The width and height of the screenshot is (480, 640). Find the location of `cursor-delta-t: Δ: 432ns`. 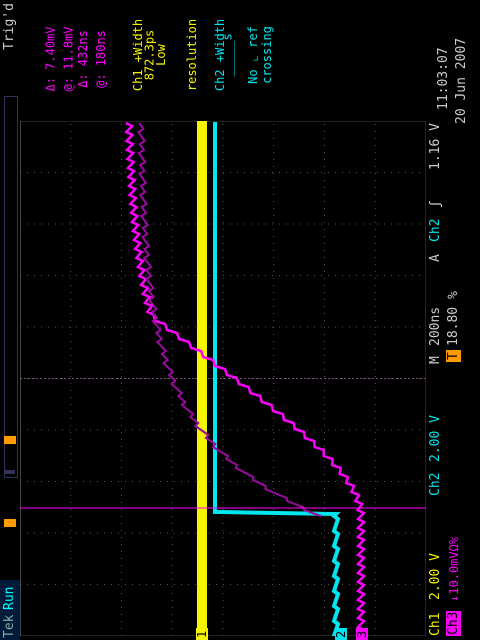

cursor-delta-t: Δ: 432ns is located at coordinates (82, 59).